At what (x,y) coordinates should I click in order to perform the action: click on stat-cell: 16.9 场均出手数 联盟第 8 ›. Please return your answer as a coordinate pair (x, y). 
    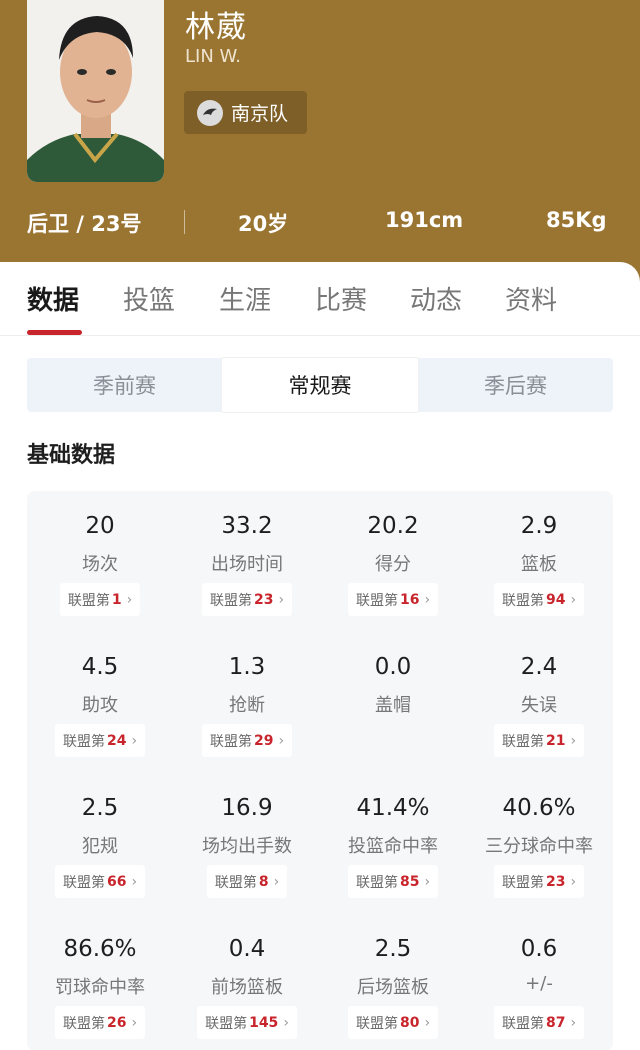
    Looking at the image, I should click on (247, 843).